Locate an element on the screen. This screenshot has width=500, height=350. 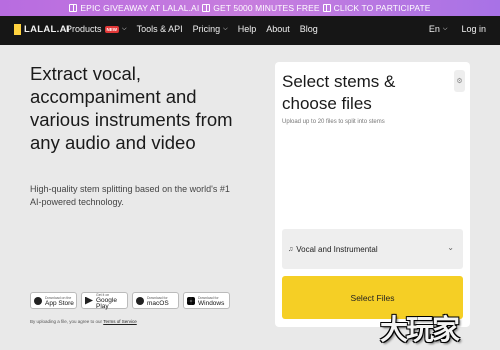
google-play-icon is located at coordinates (89, 300).